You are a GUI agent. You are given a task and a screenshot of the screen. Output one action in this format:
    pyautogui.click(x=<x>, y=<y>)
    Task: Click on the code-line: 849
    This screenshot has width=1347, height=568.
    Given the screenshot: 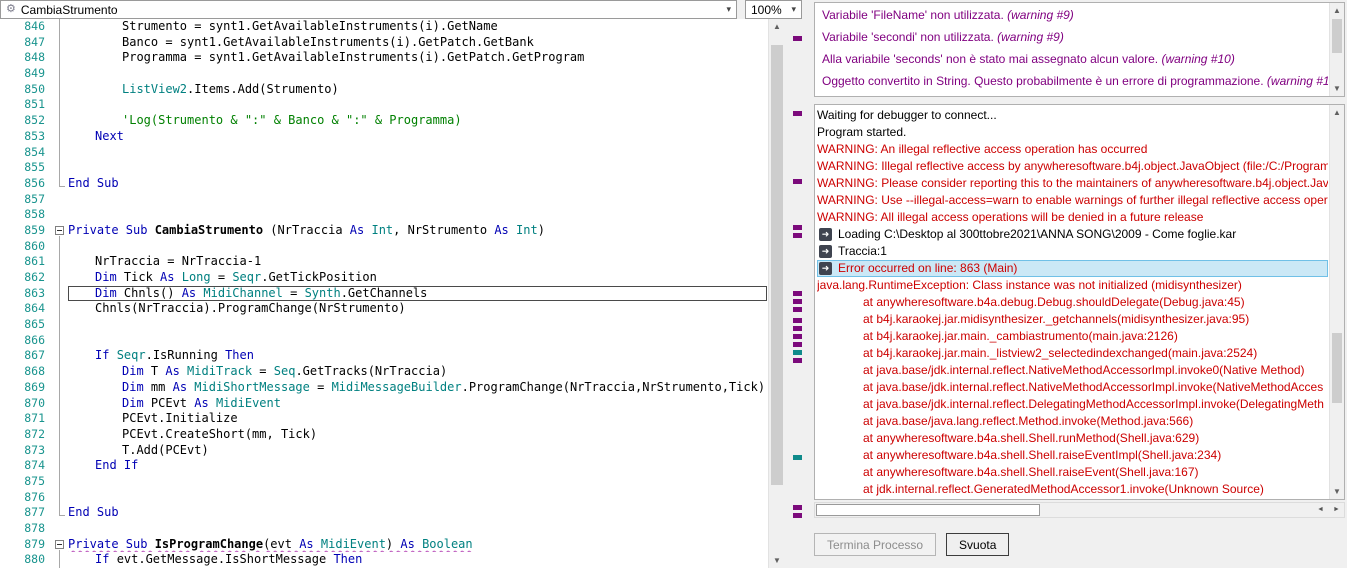 What is the action you would take?
    pyautogui.click(x=384, y=74)
    